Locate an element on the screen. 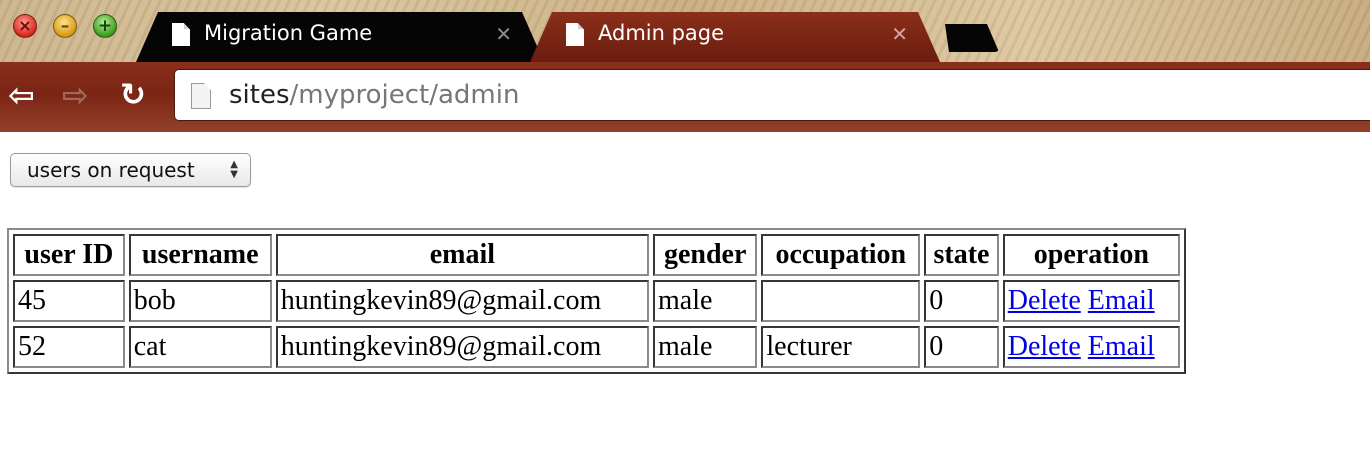 This screenshot has width=1370, height=460. select-arrows-icon: ▲ ▼ is located at coordinates (234, 169).